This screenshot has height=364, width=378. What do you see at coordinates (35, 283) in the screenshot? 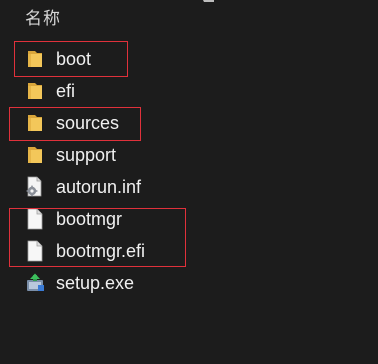
I see `setup-app-icon` at bounding box center [35, 283].